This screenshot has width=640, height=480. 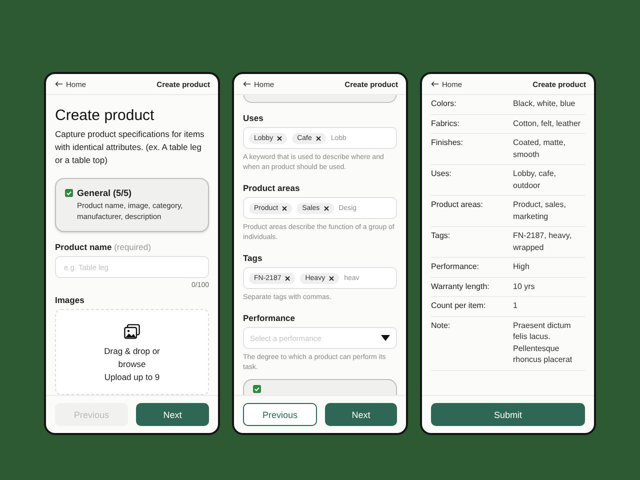 I want to click on detail-label: Count per item:, so click(x=459, y=306).